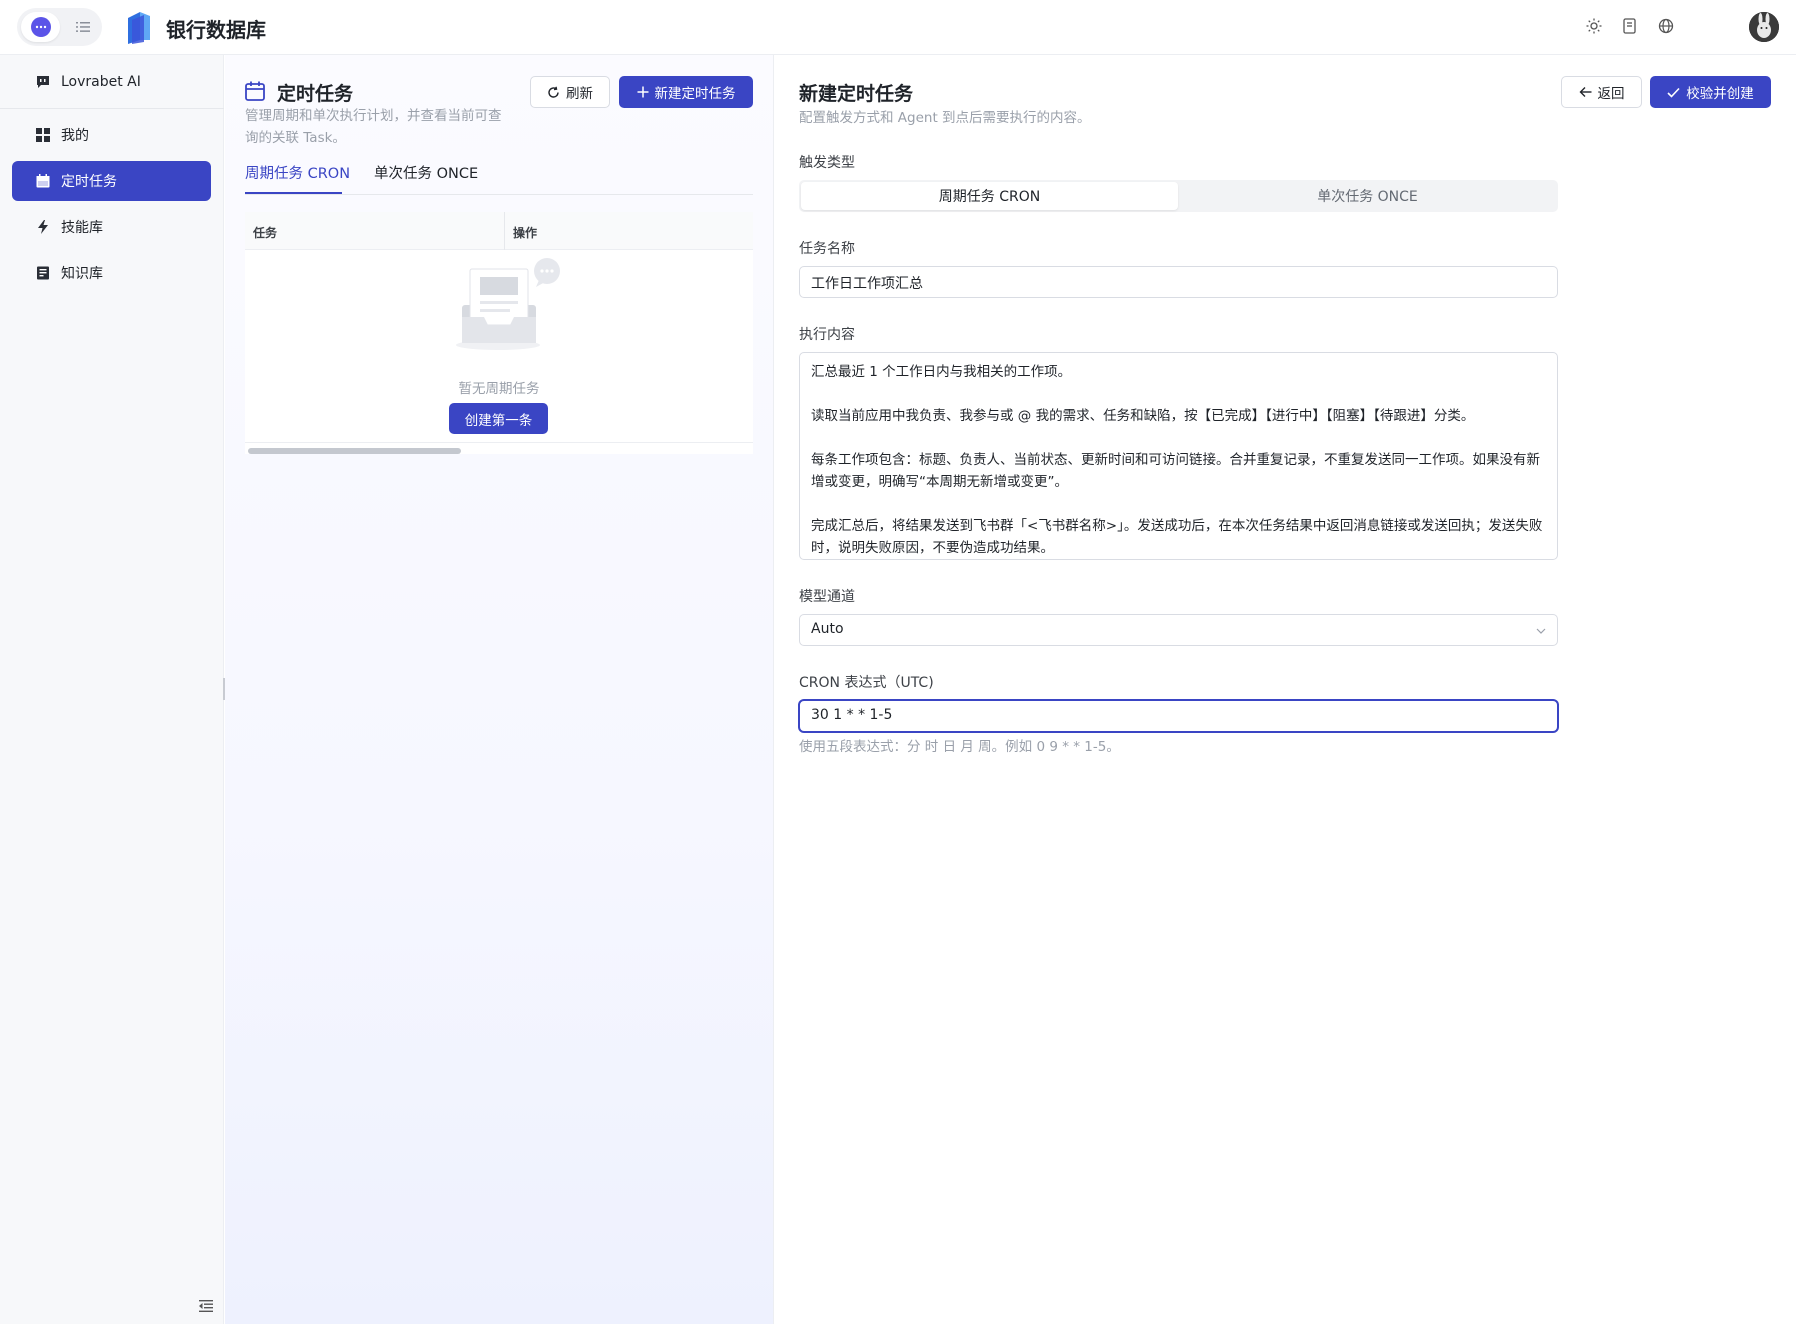  I want to click on sidebar-item-label: 定时任务, so click(89, 182).